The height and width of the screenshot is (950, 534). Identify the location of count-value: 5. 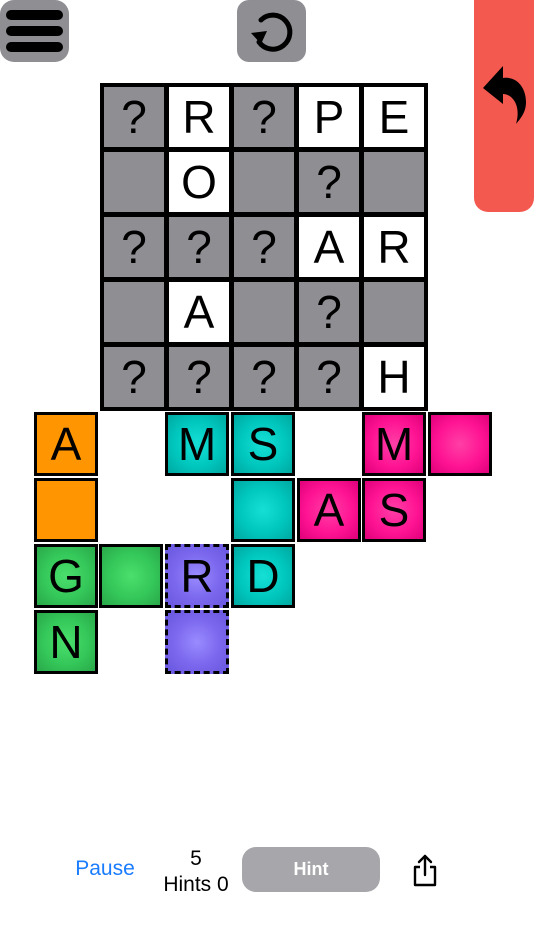
(196, 858).